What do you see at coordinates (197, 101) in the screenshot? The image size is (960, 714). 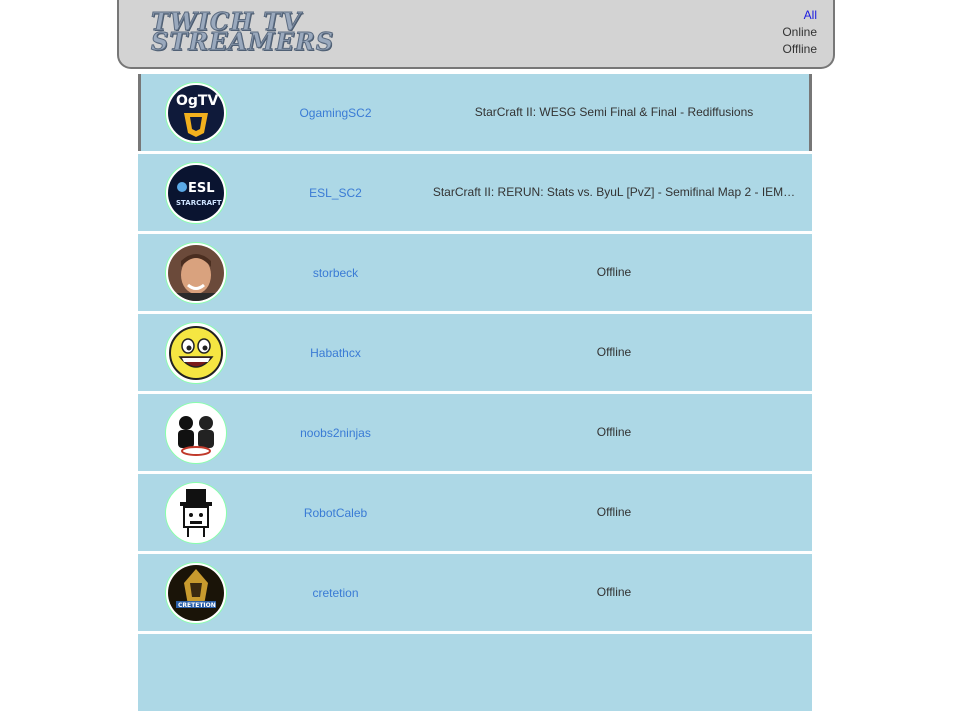 I see `svg-text: OgTV` at bounding box center [197, 101].